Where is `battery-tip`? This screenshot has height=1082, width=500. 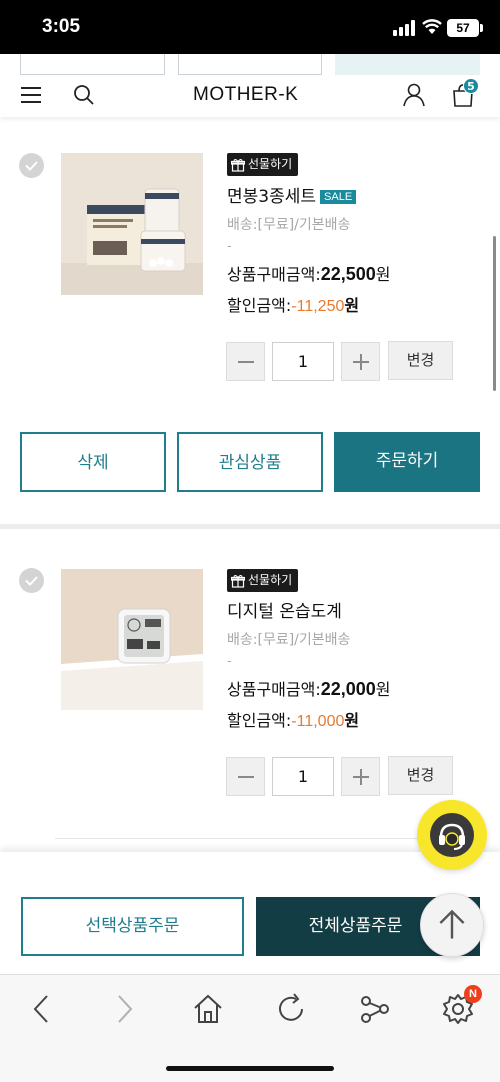 battery-tip is located at coordinates (481, 28).